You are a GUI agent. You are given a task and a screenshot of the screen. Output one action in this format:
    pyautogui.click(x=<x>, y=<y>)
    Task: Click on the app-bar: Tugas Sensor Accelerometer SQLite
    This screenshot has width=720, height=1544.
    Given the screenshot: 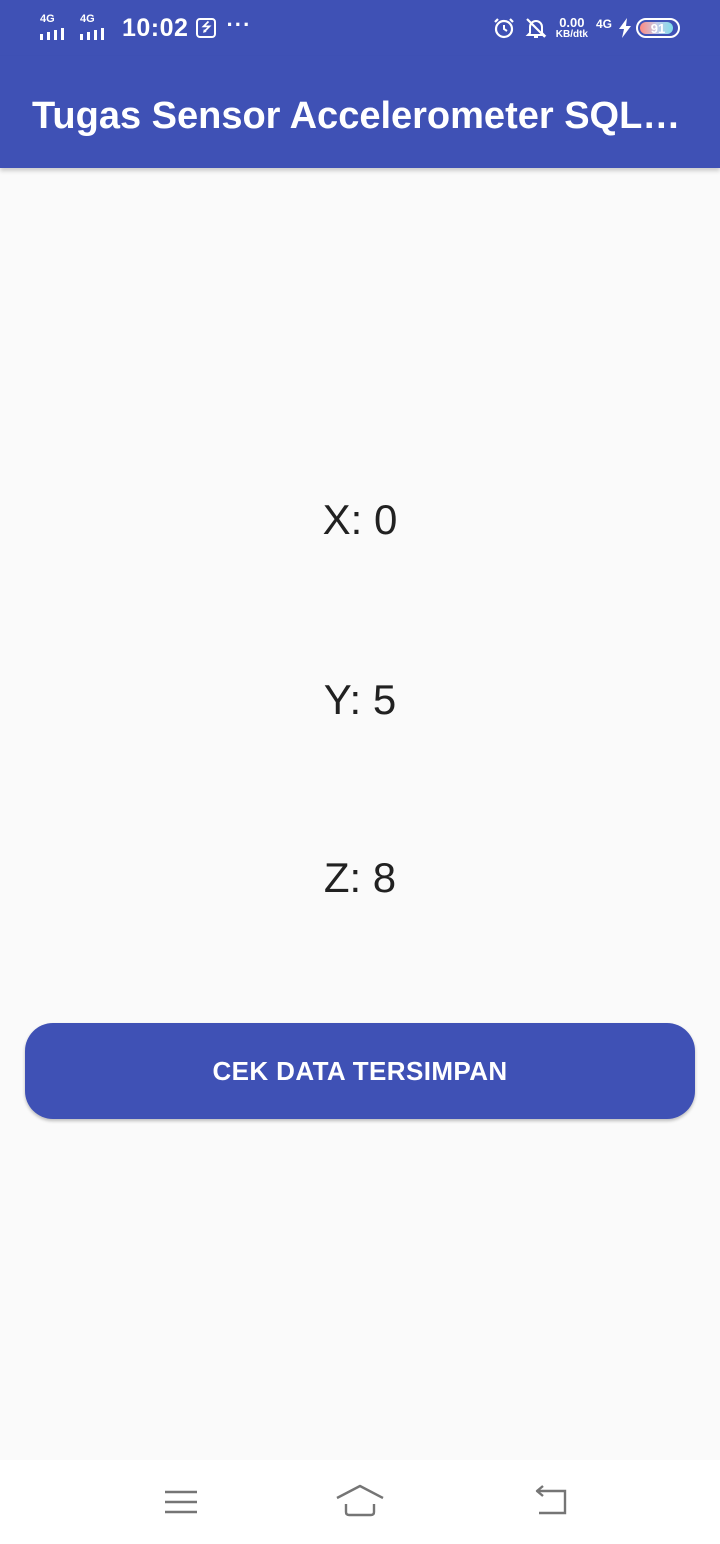 What is the action you would take?
    pyautogui.click(x=360, y=112)
    